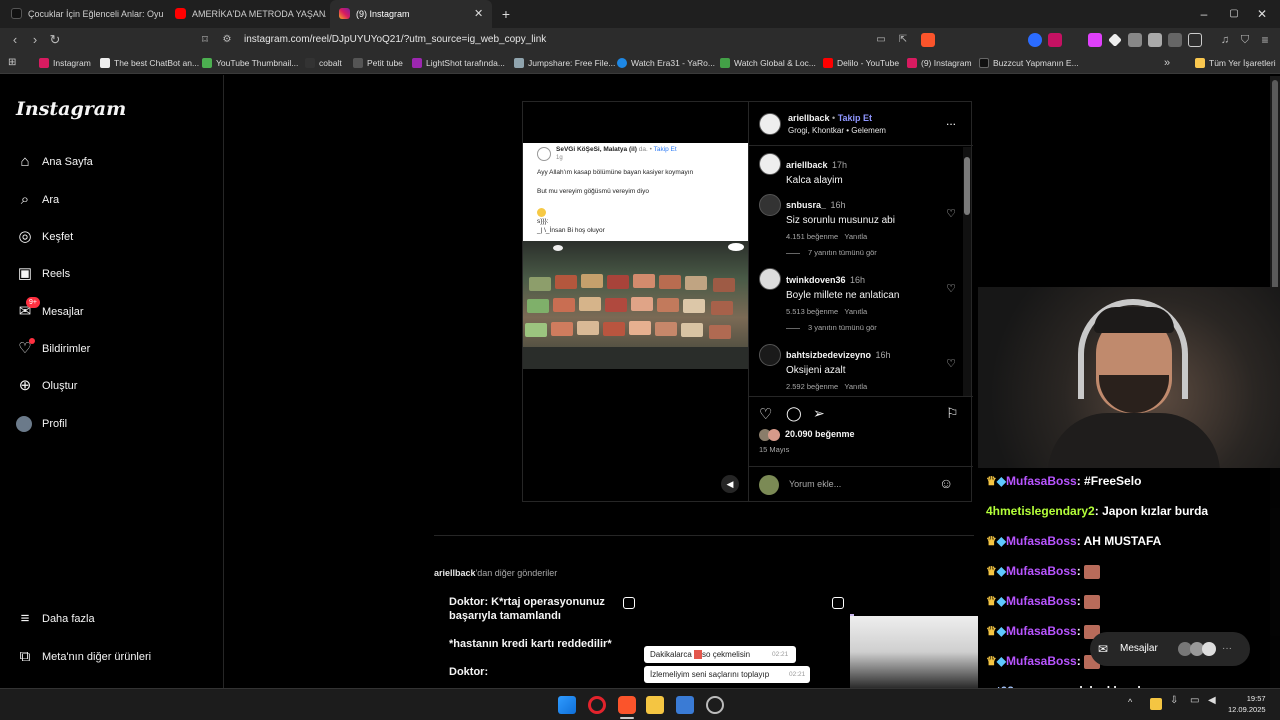 Image resolution: width=1280 pixels, height=720 pixels. I want to click on comment-user: snbusra_, so click(806, 205).